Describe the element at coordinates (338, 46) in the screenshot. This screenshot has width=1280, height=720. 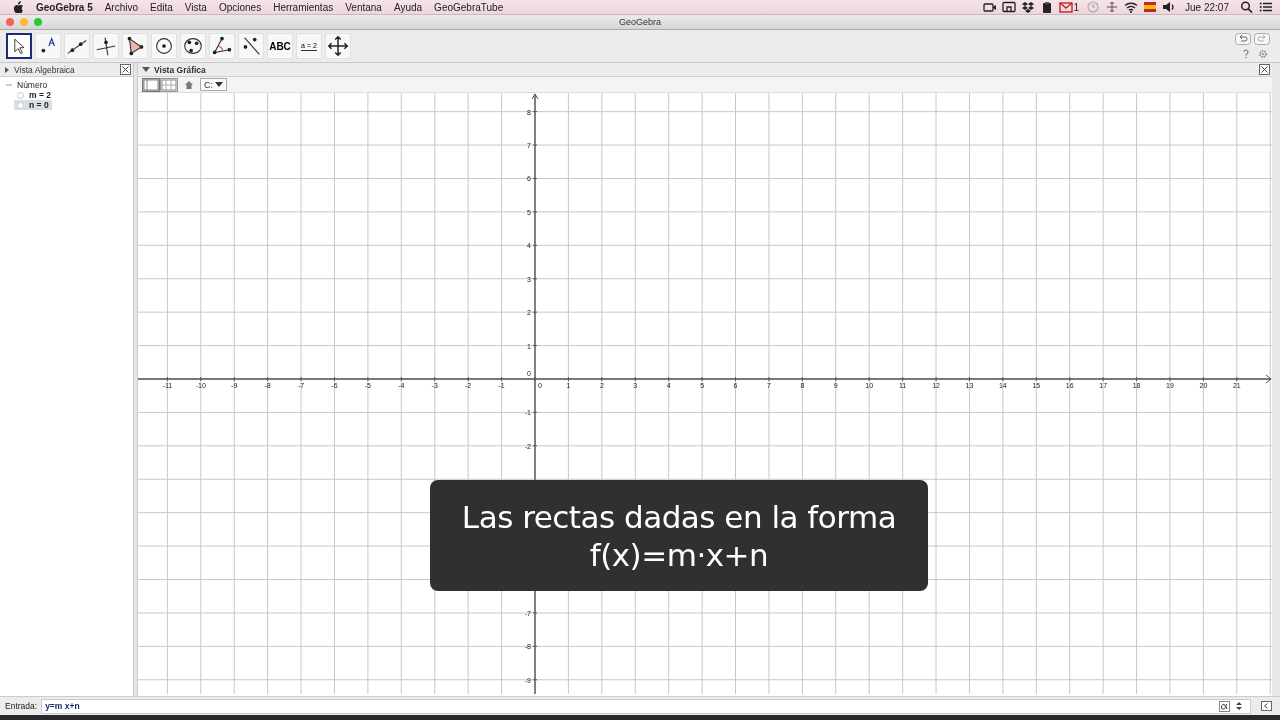
I see `move-arrows-icon` at that location.